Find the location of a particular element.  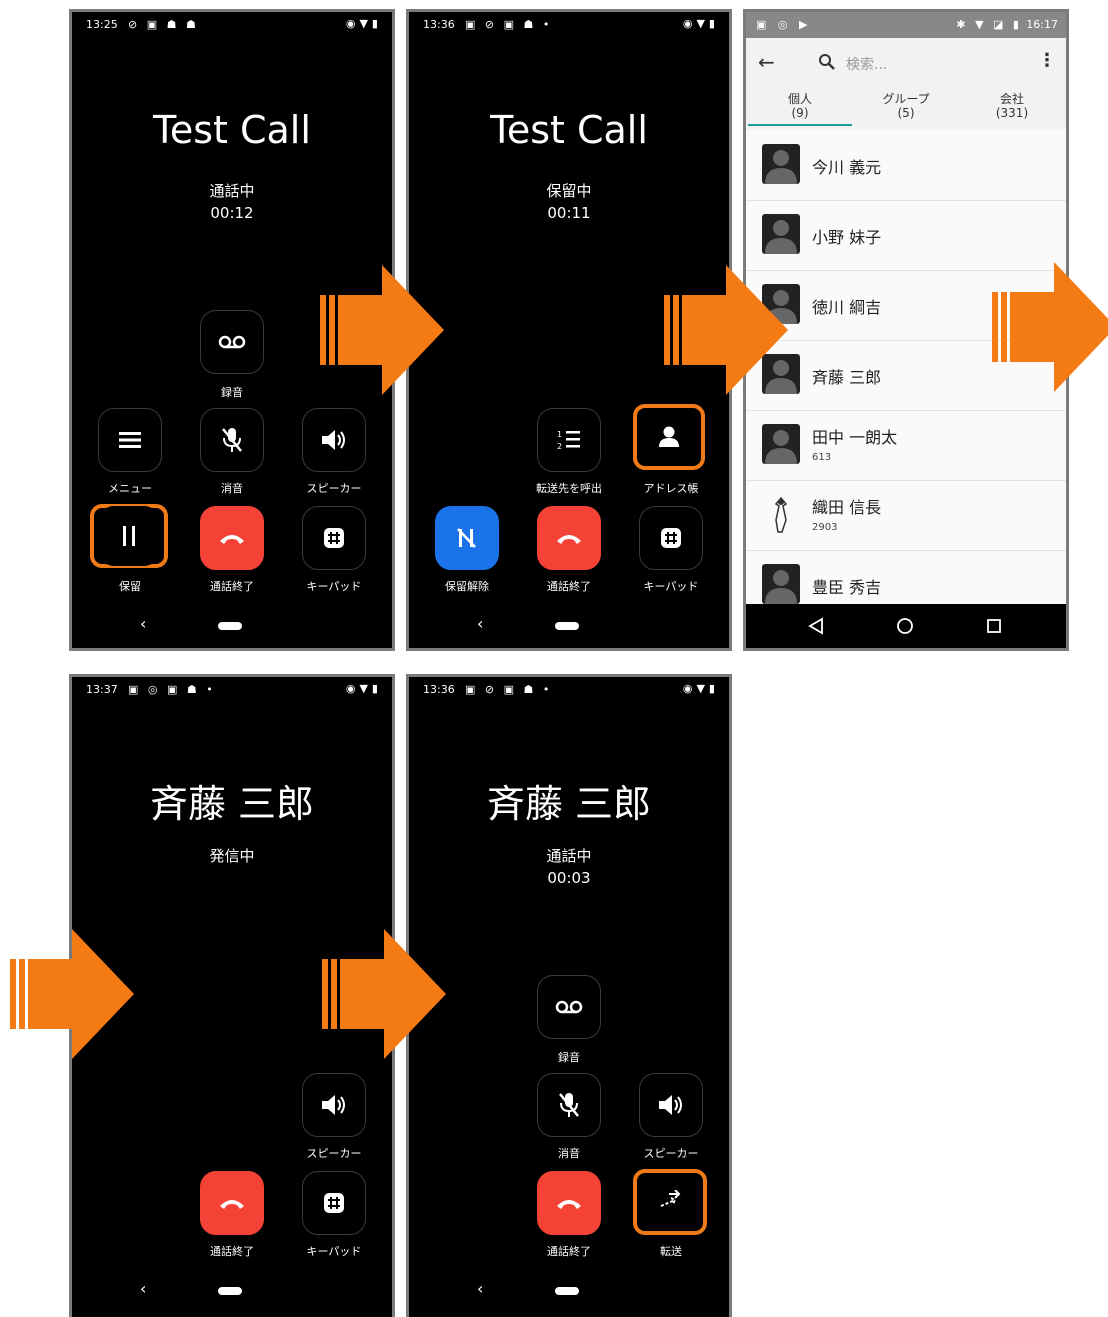

hold-button is located at coordinates (129, 536).